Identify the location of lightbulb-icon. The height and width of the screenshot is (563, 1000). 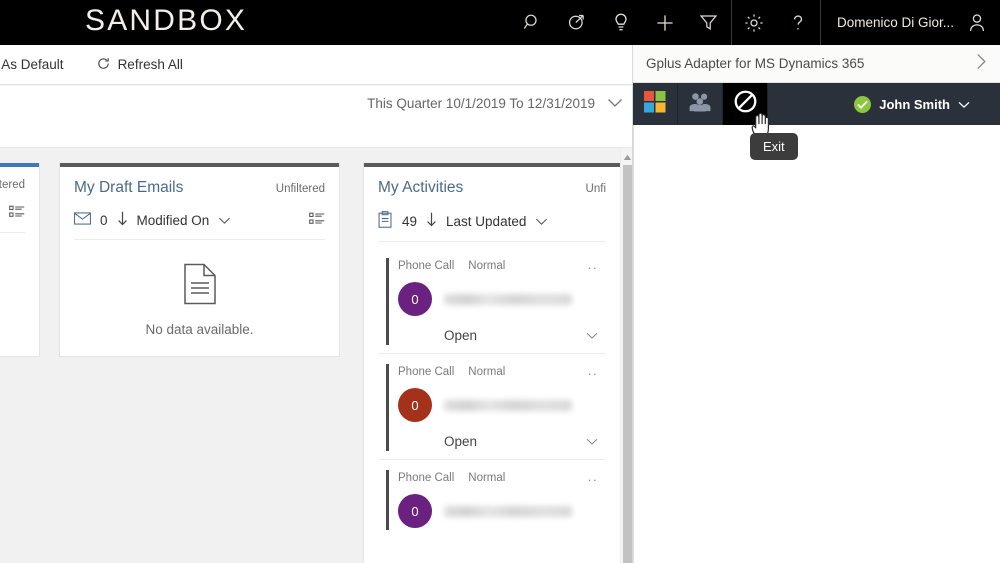
(621, 22).